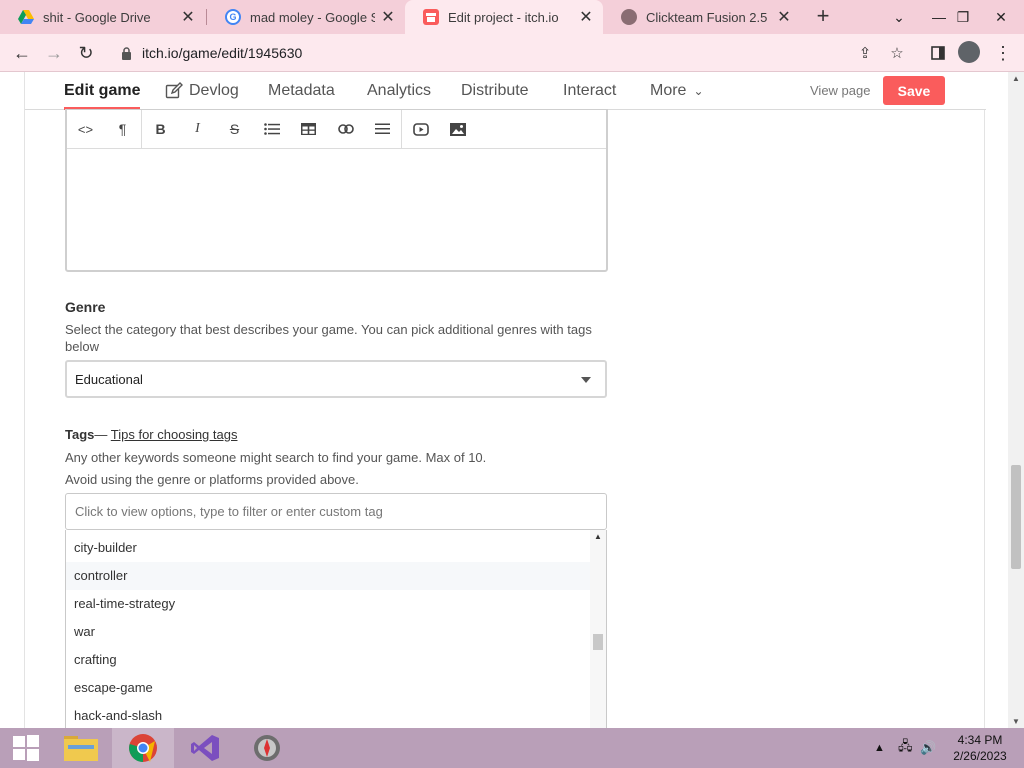 The height and width of the screenshot is (768, 1024). What do you see at coordinates (86, 53) in the screenshot?
I see `reload-button: ↻` at bounding box center [86, 53].